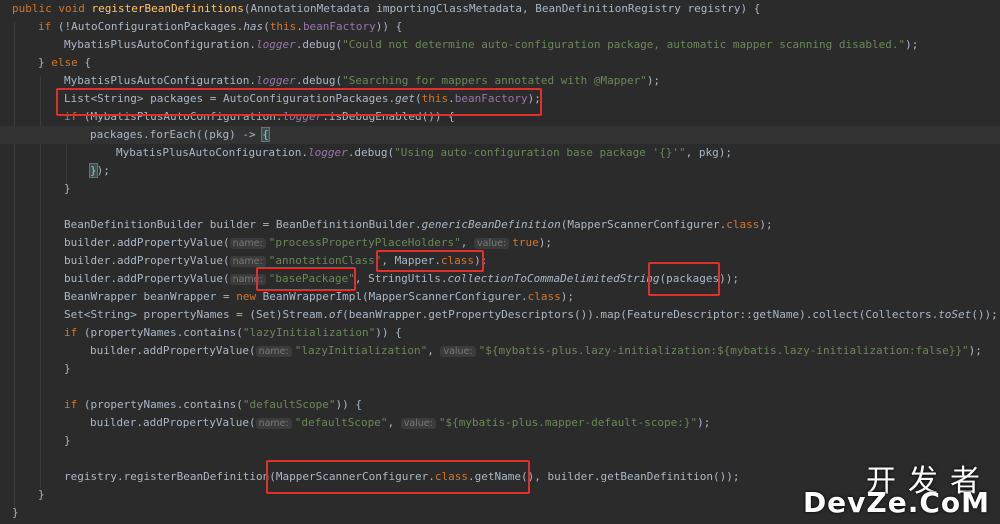 This screenshot has height=524, width=1000. I want to click on highlight-box-scanner-configurer, so click(398, 477).